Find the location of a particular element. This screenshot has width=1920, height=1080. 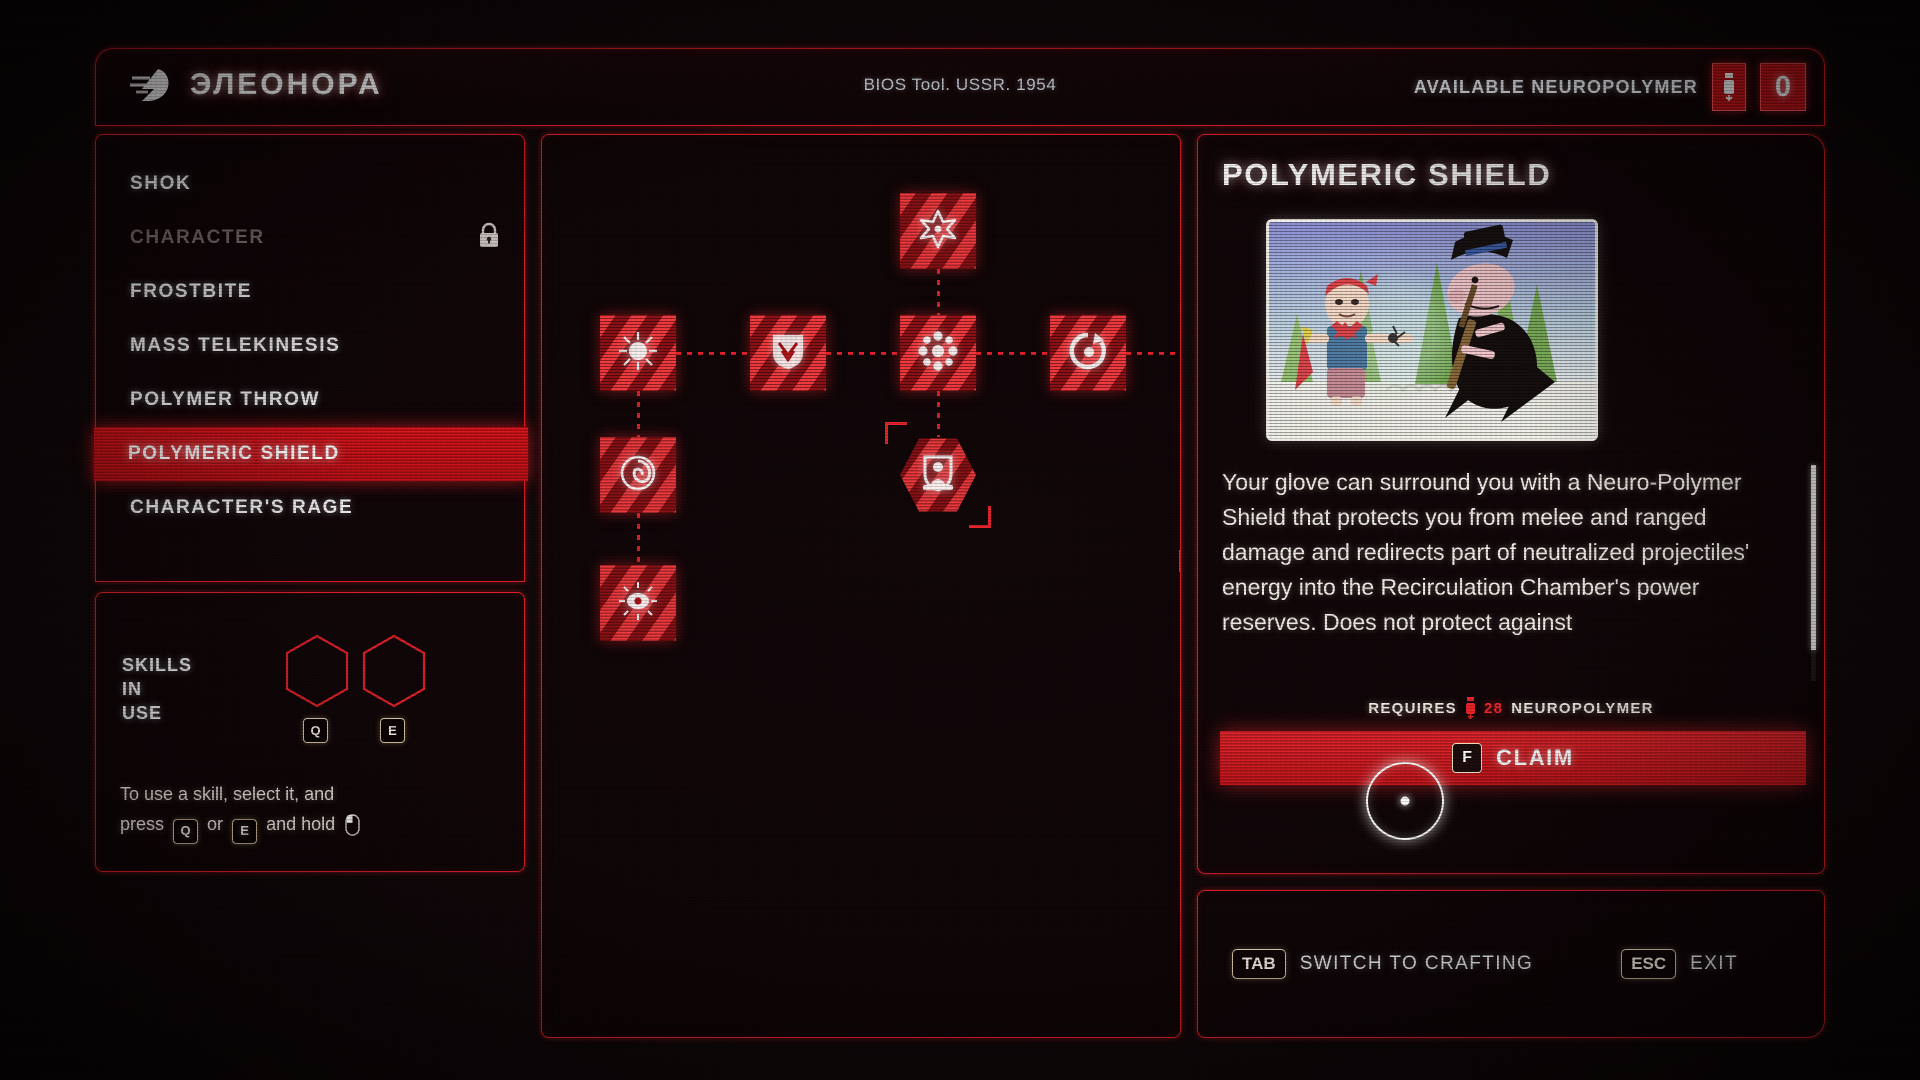

skills-in-use-label-line: SKILLS is located at coordinates (157, 665).